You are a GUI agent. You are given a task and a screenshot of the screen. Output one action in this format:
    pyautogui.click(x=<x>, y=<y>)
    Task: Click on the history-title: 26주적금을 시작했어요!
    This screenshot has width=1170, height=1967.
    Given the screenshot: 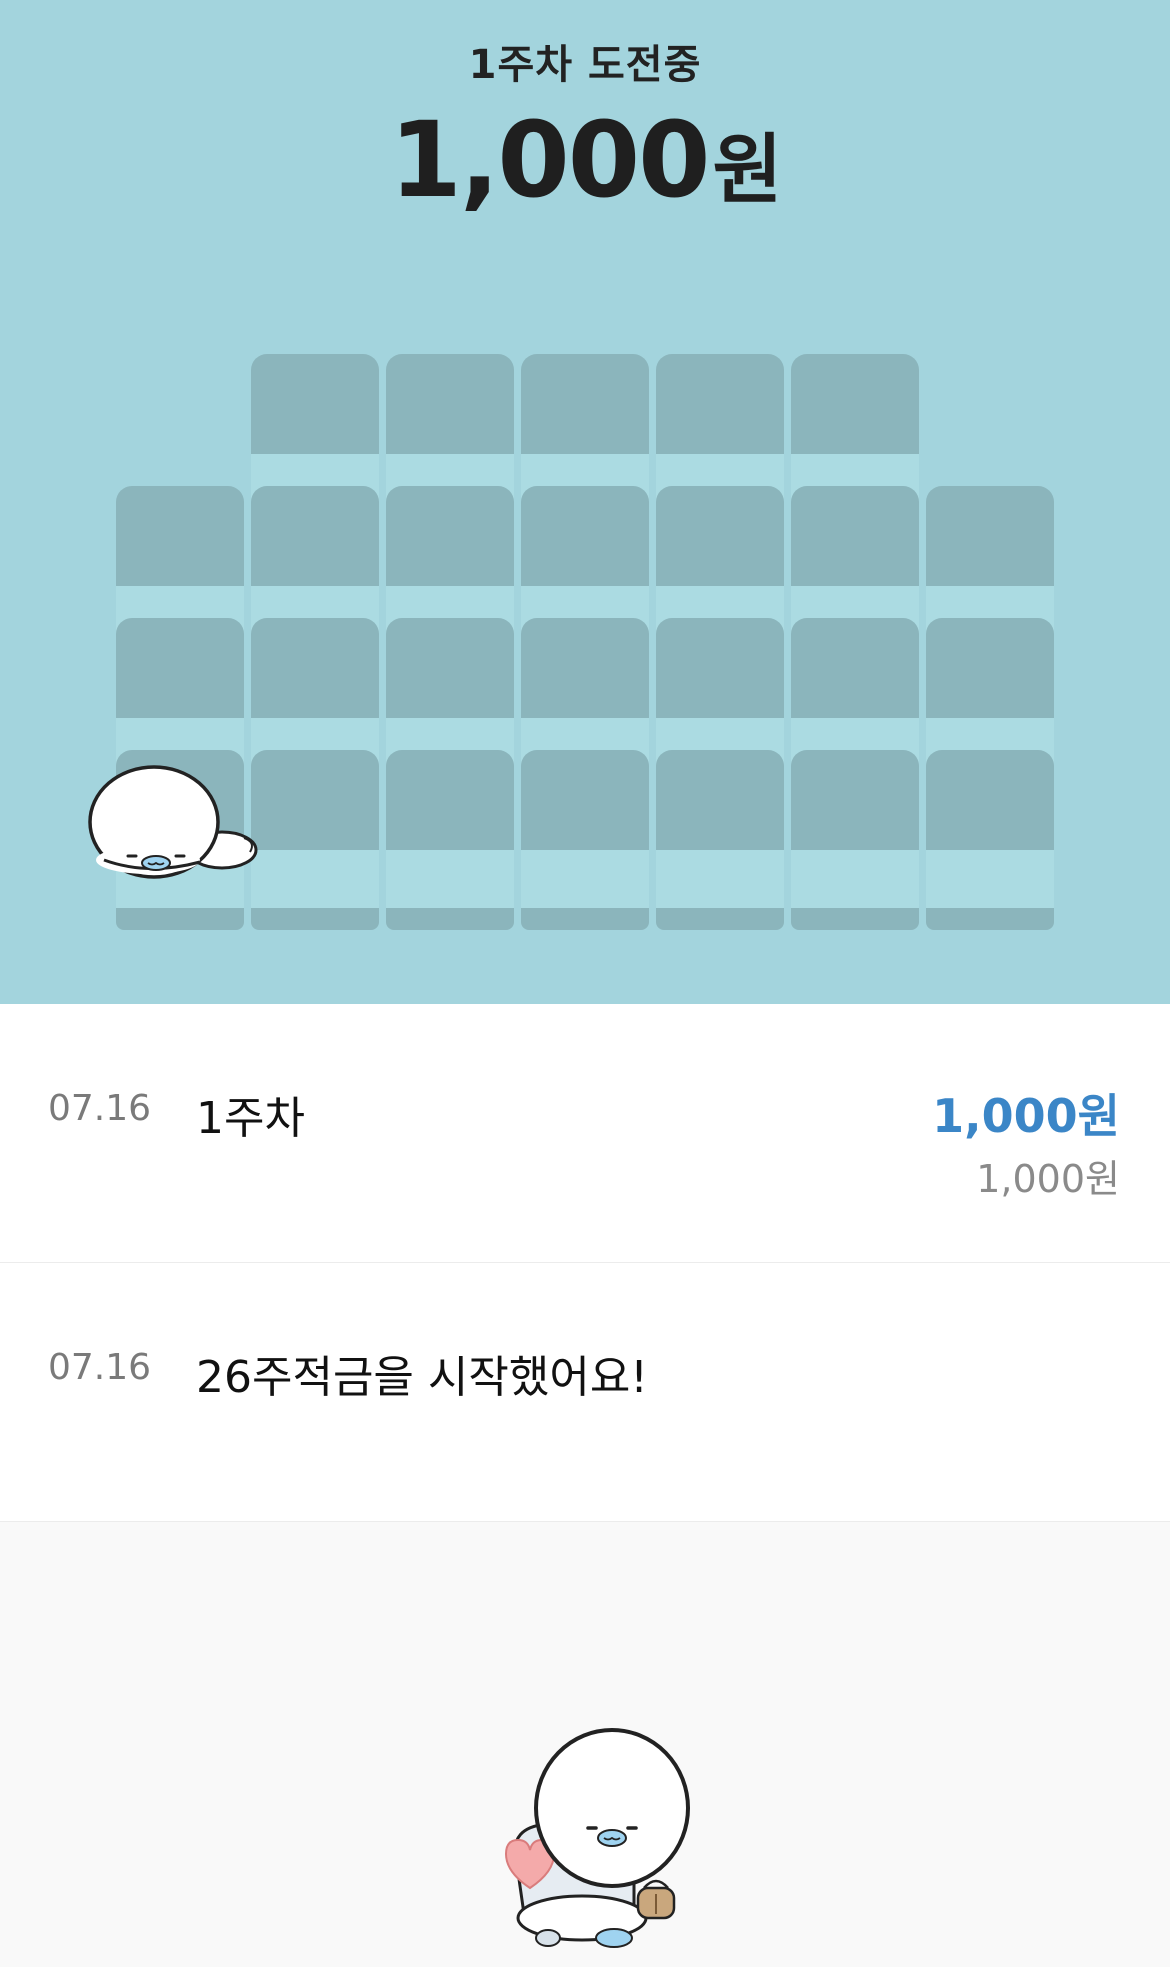 What is the action you would take?
    pyautogui.click(x=422, y=1377)
    